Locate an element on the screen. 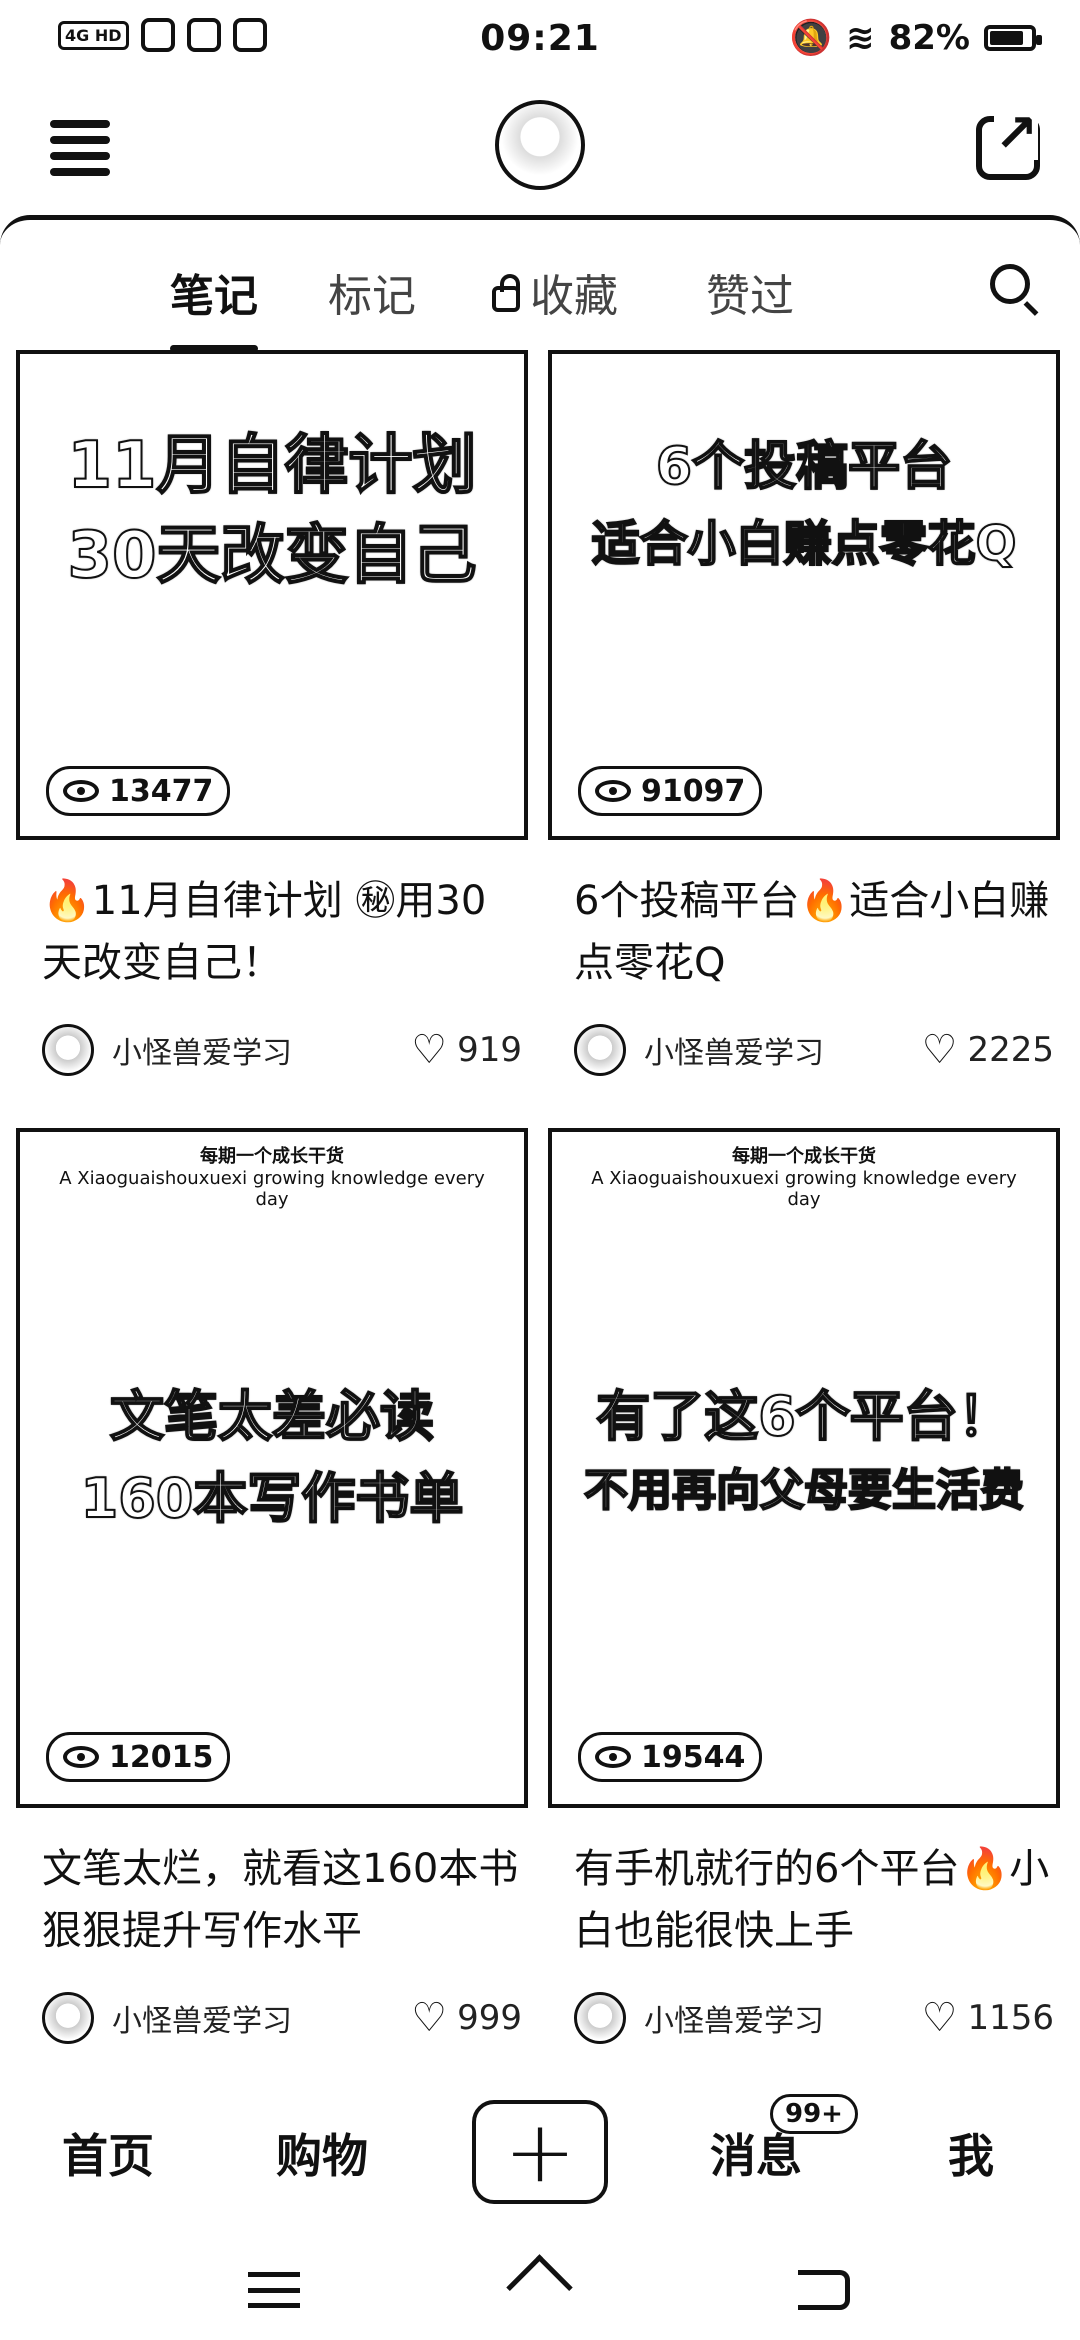 This screenshot has width=1080, height=2340. back-icon is located at coordinates (824, 2290).